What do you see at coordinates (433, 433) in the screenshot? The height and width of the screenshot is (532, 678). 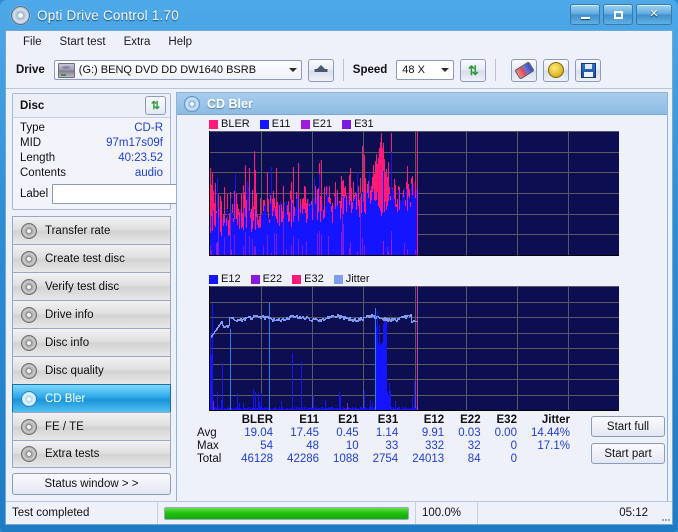 I see `cell: 9.91` at bounding box center [433, 433].